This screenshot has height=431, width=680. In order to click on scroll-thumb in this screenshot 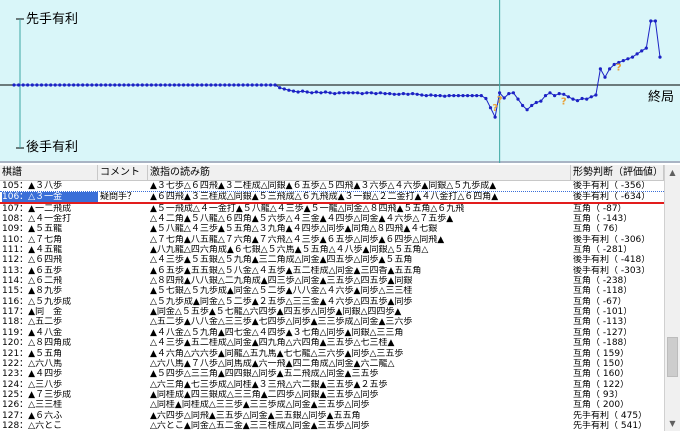, I will do `click(672, 357)`.